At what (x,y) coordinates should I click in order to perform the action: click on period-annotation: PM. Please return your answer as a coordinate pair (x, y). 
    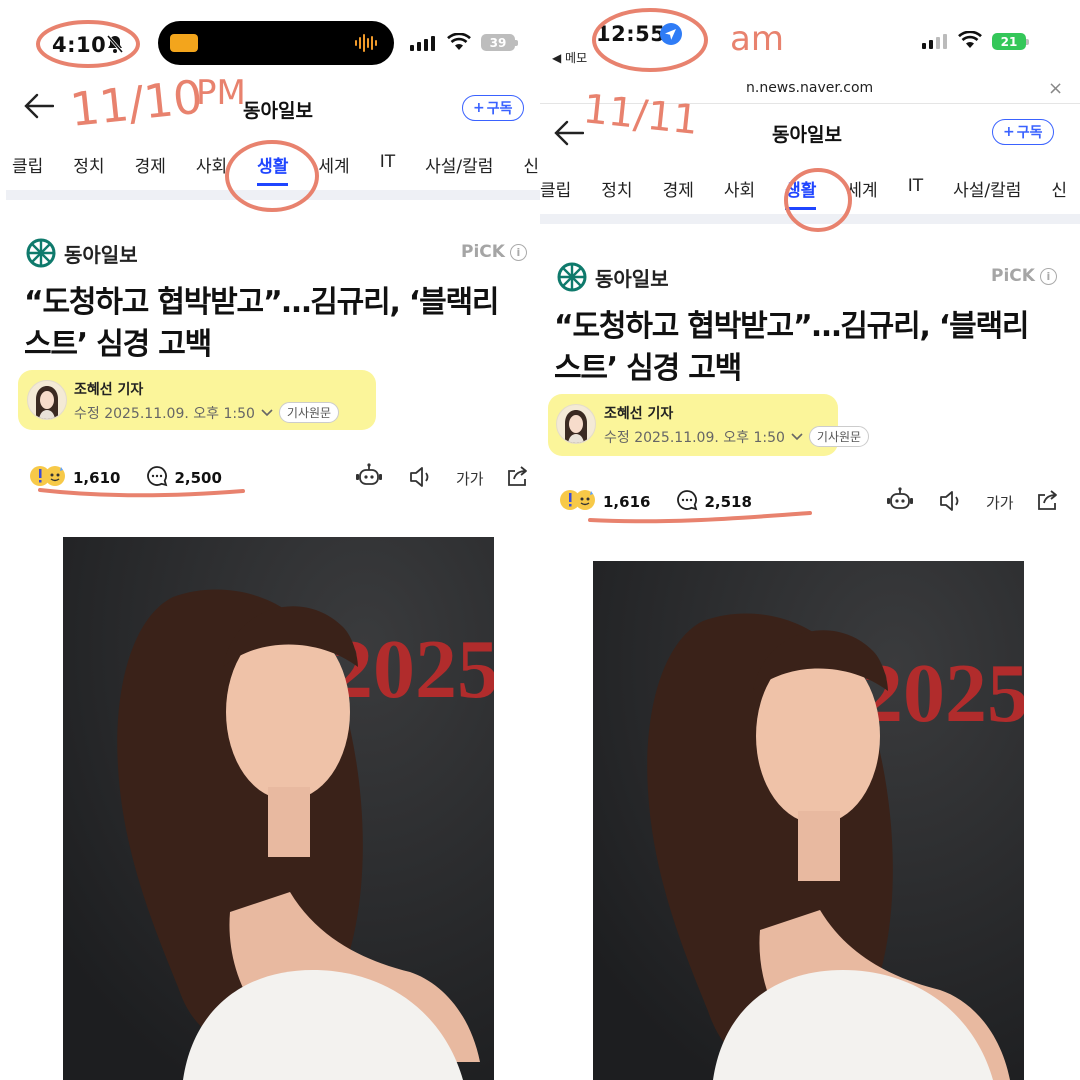
    Looking at the image, I should click on (221, 93).